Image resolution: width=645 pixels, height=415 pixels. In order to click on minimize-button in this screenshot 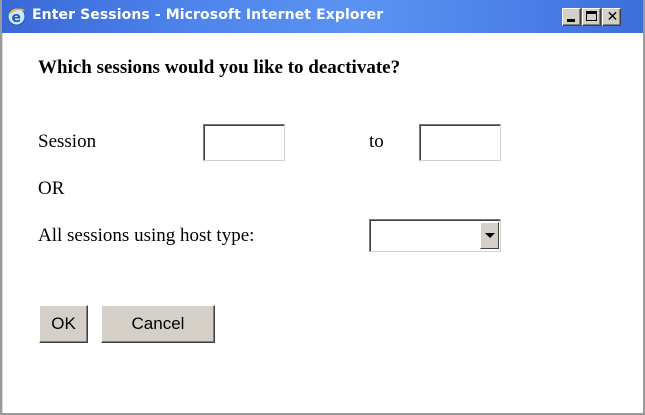, I will do `click(571, 17)`.